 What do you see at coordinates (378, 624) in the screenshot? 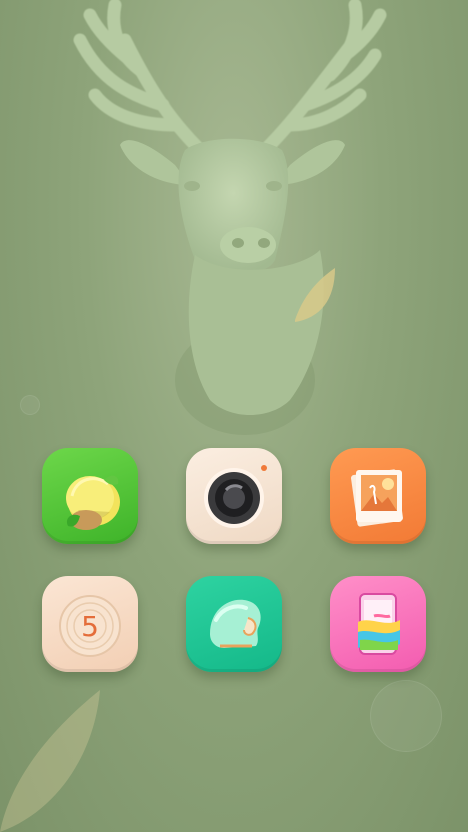
I see `theme-app-icon` at bounding box center [378, 624].